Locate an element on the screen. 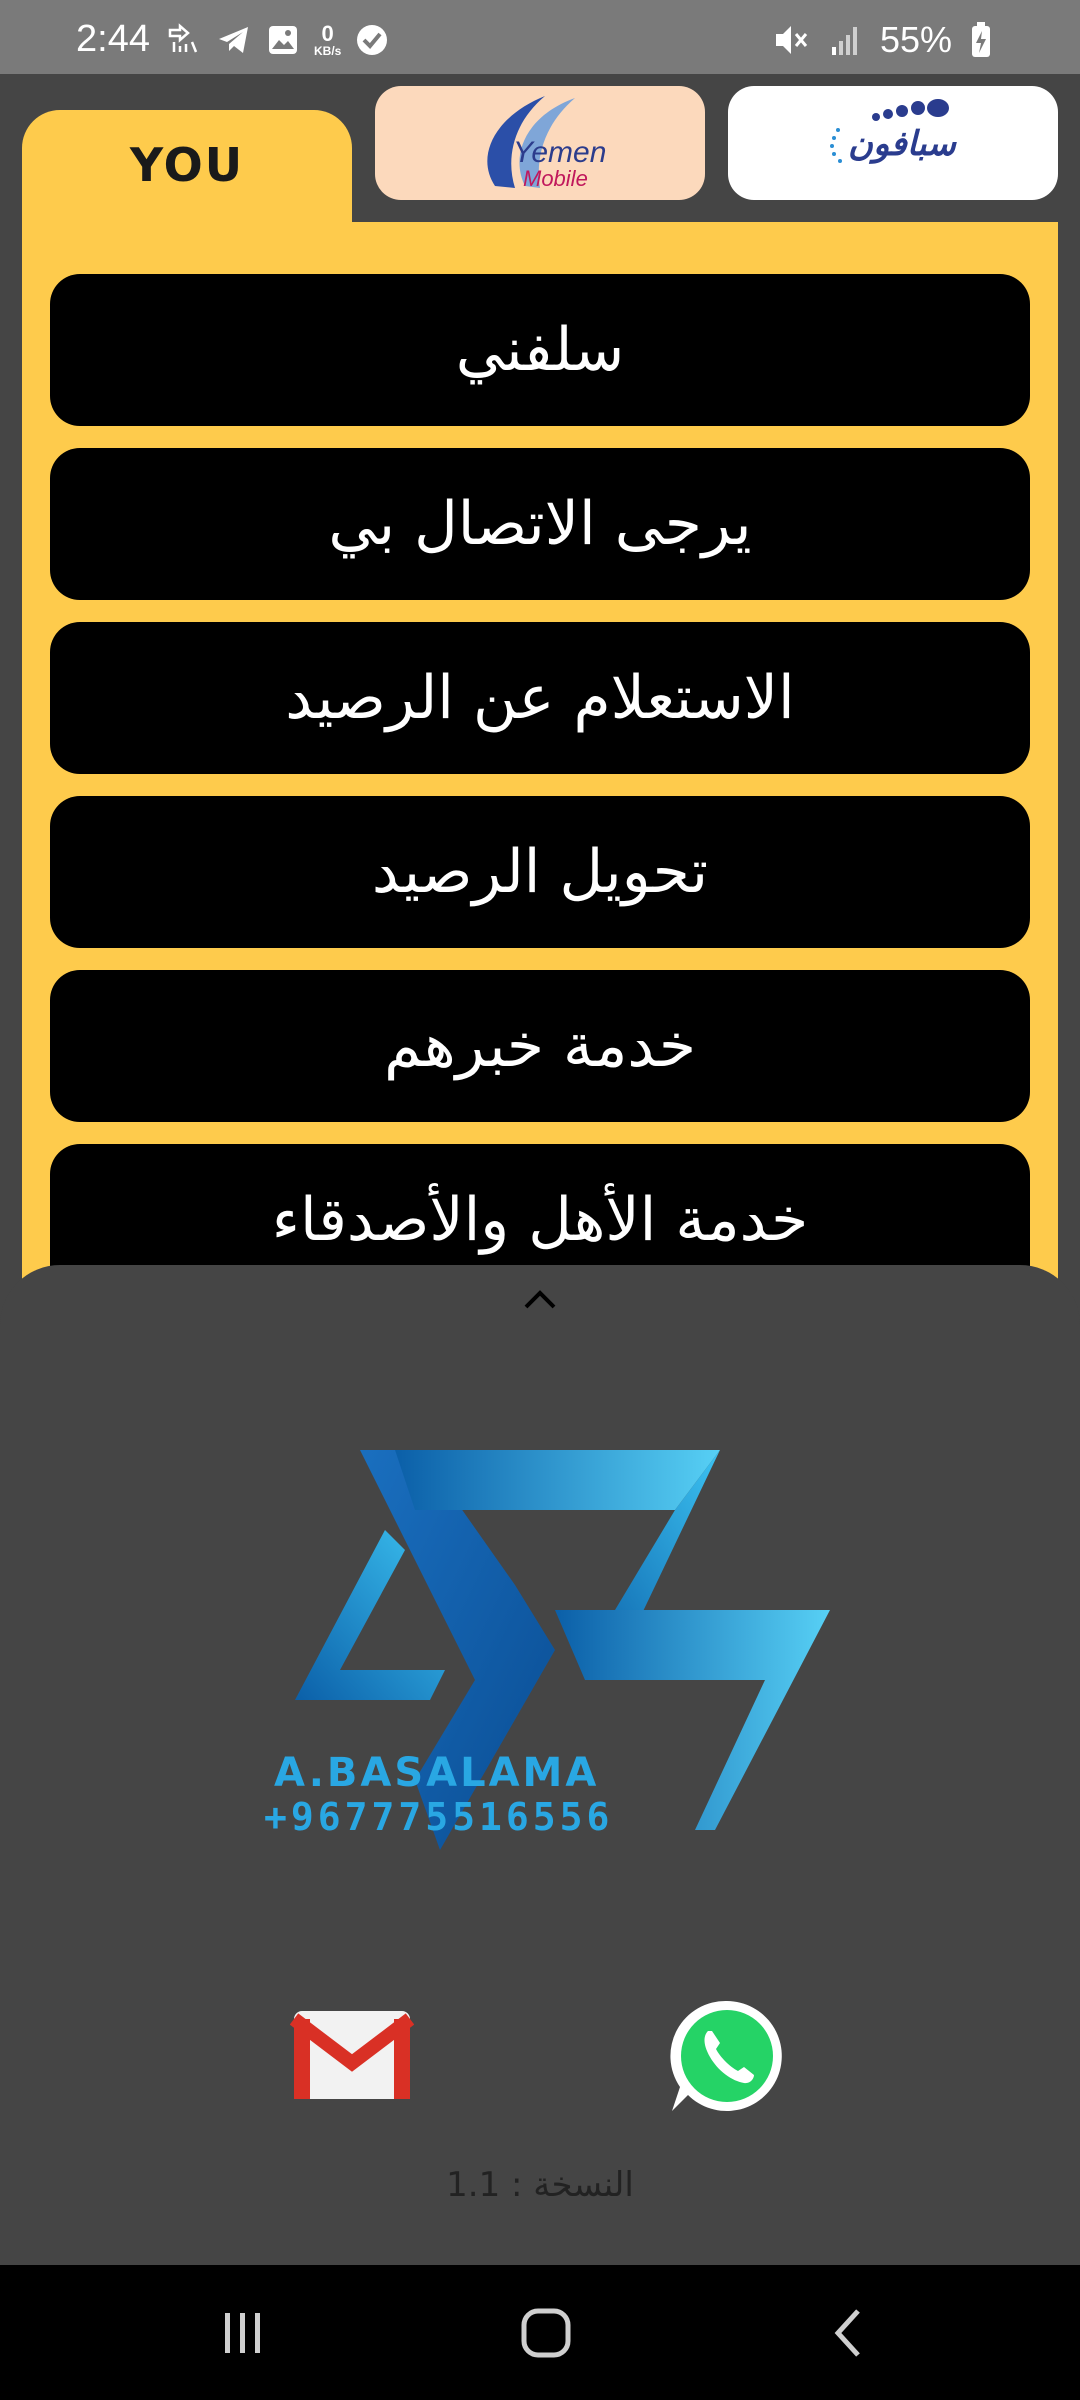  battery-charging-icon is located at coordinates (981, 40).